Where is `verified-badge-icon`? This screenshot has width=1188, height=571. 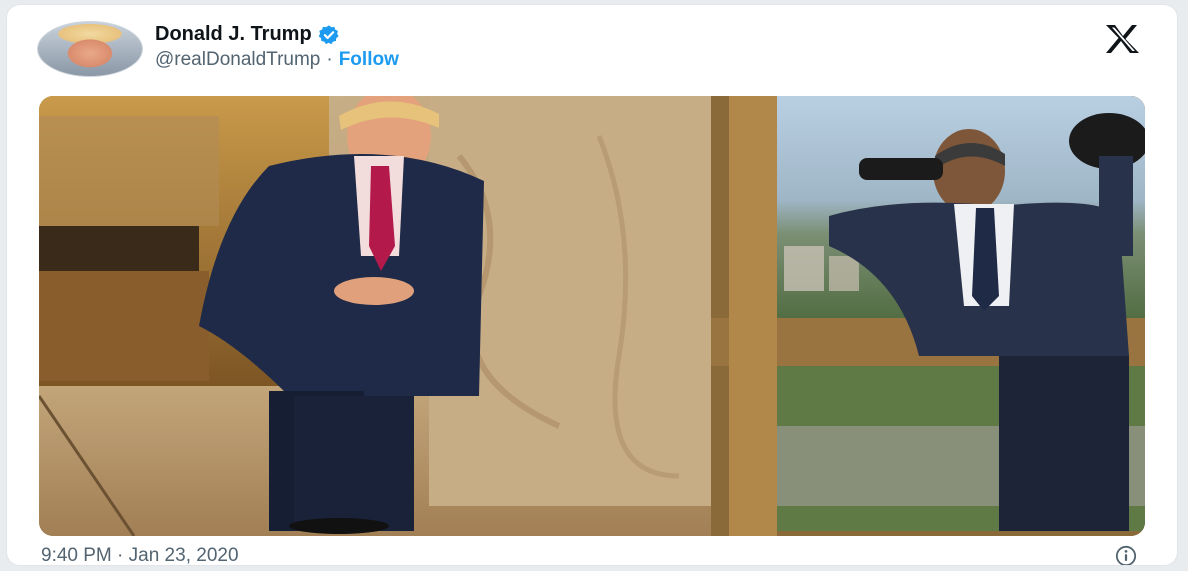 verified-badge-icon is located at coordinates (328, 34).